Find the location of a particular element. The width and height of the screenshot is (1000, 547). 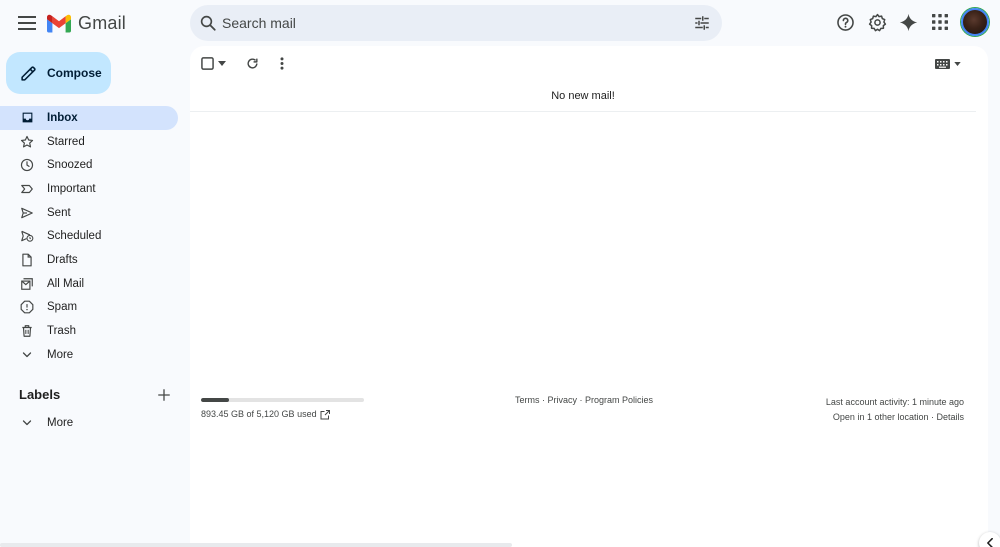

details-link: Details is located at coordinates (950, 417).